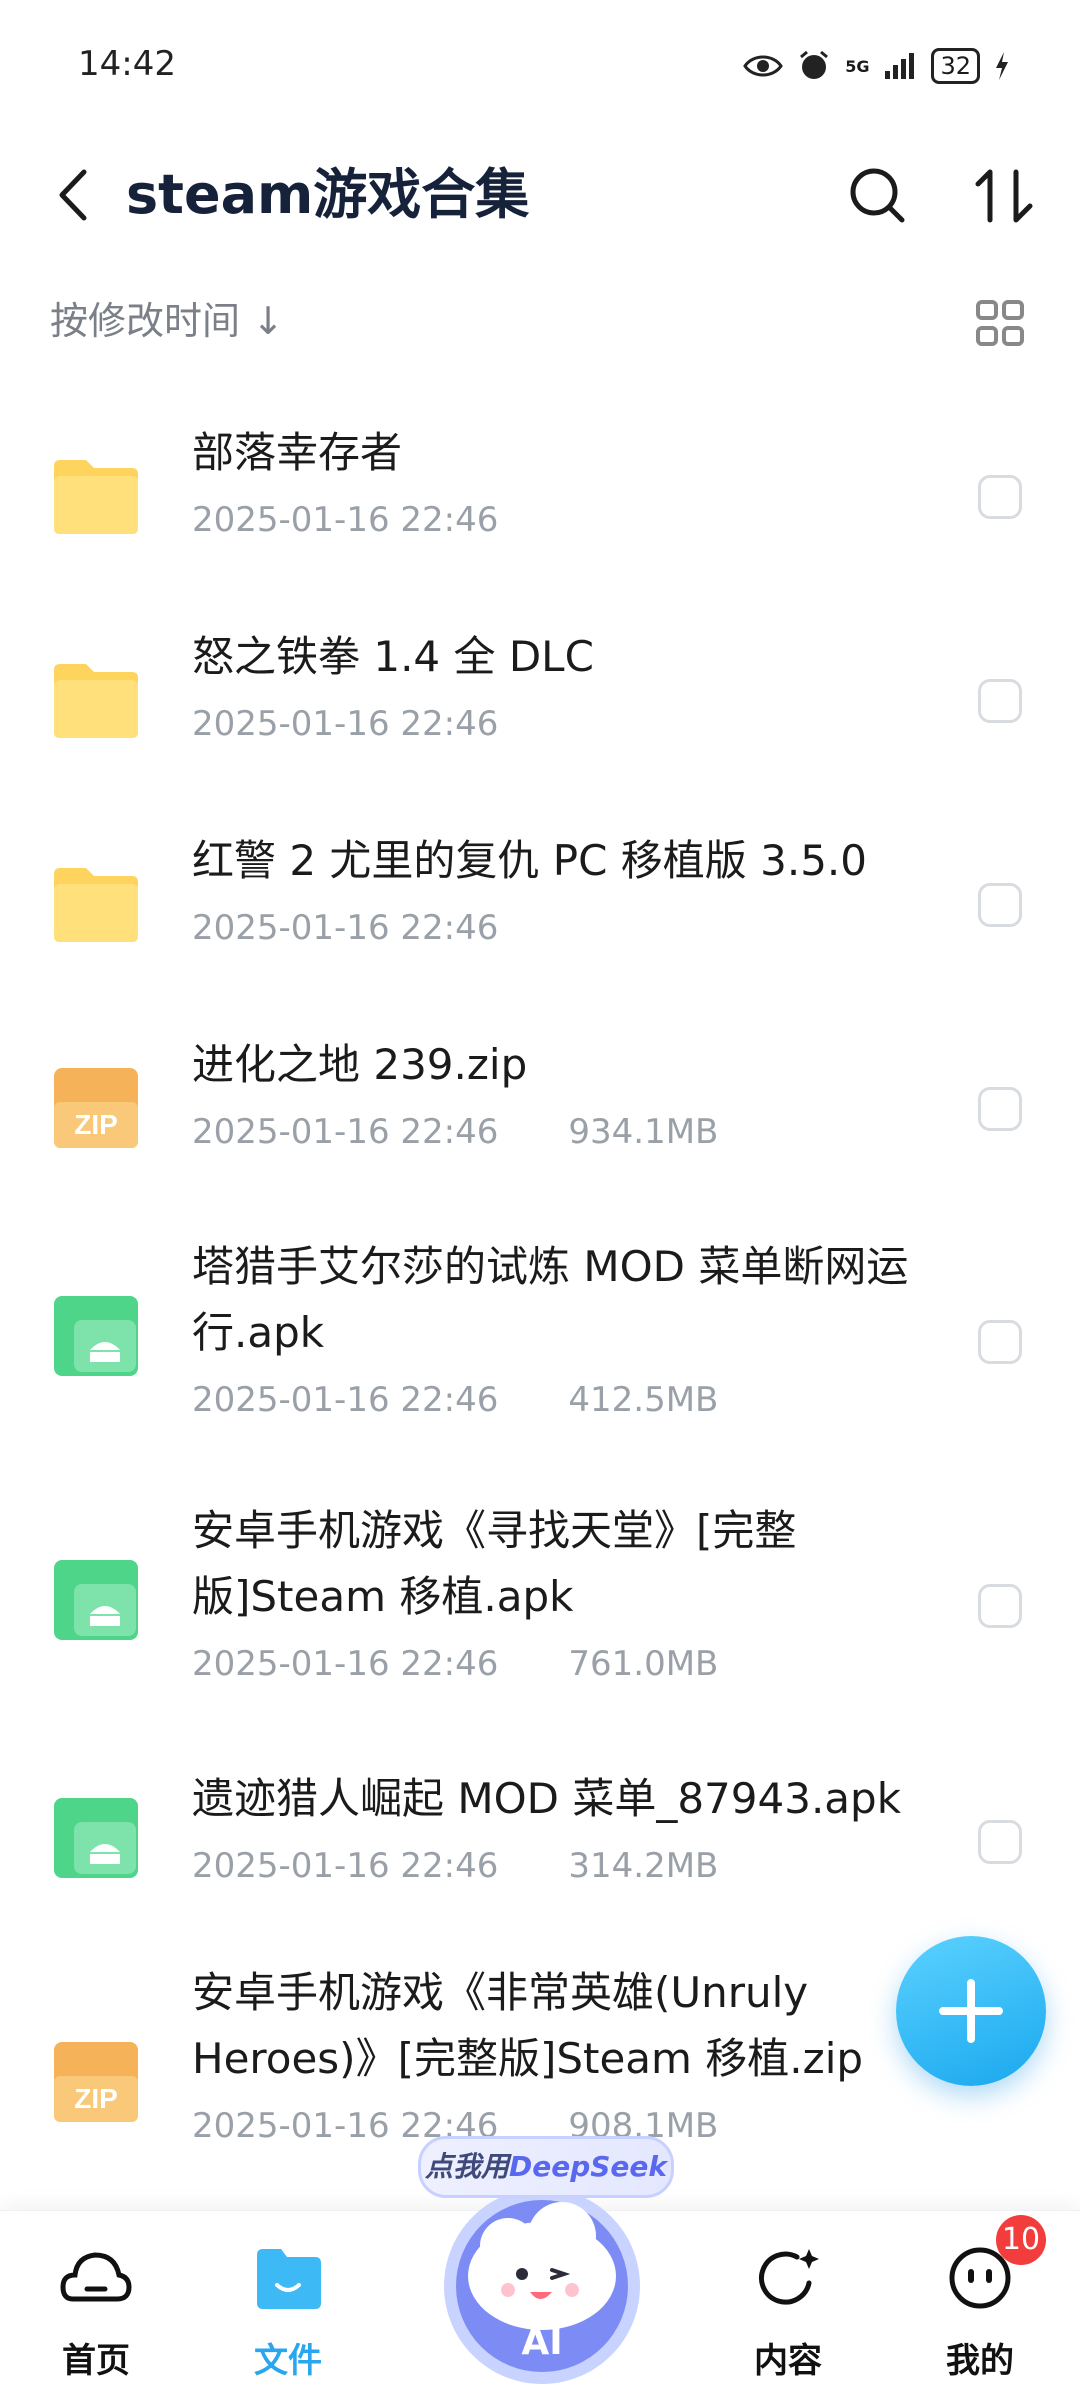 Image resolution: width=1080 pixels, height=2389 pixels. I want to click on deepseek-promo-prefix: 点我用, so click(466, 2166).